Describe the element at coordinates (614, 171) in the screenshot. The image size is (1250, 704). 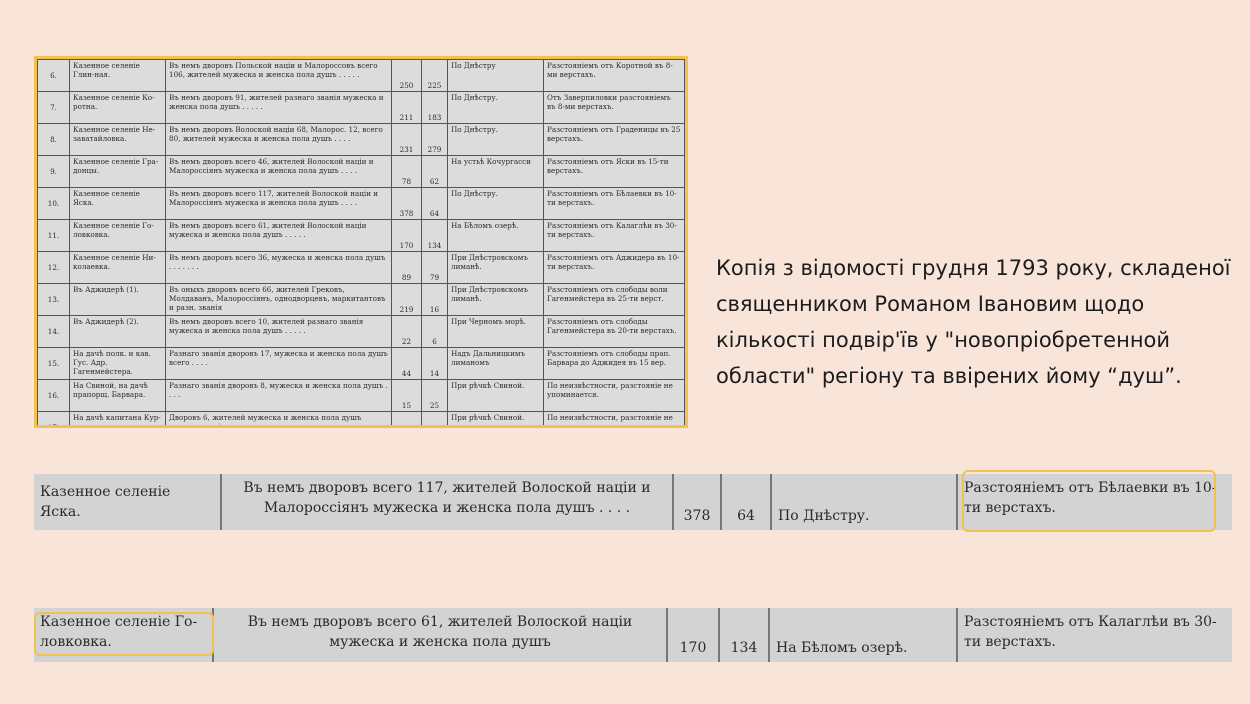
I see `scan-cell-dist: Разстоянiемъ отъ Яски въ 15-ти верстахъ.` at that location.